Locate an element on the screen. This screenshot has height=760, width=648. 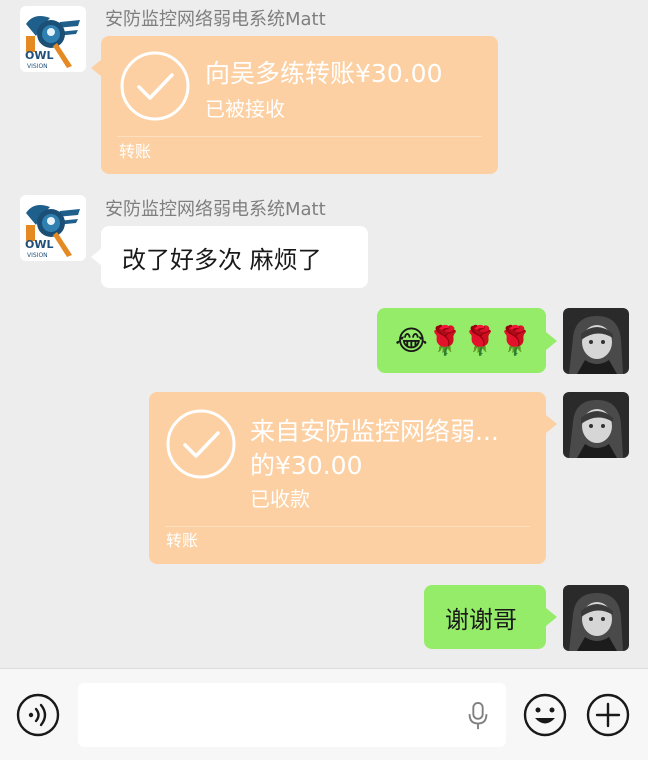
emoji-message: 😂🌹🌹🌹 is located at coordinates (464, 340).